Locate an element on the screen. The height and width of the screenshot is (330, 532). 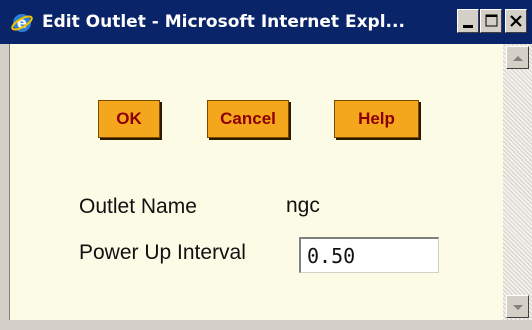
scroll-up-button is located at coordinates (517, 57).